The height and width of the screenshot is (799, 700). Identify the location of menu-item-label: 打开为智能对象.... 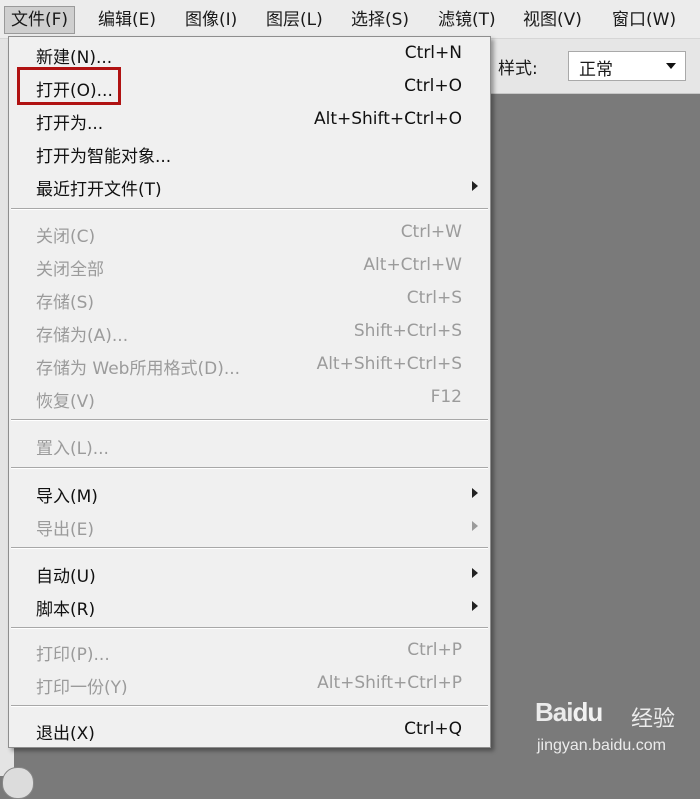
(104, 157).